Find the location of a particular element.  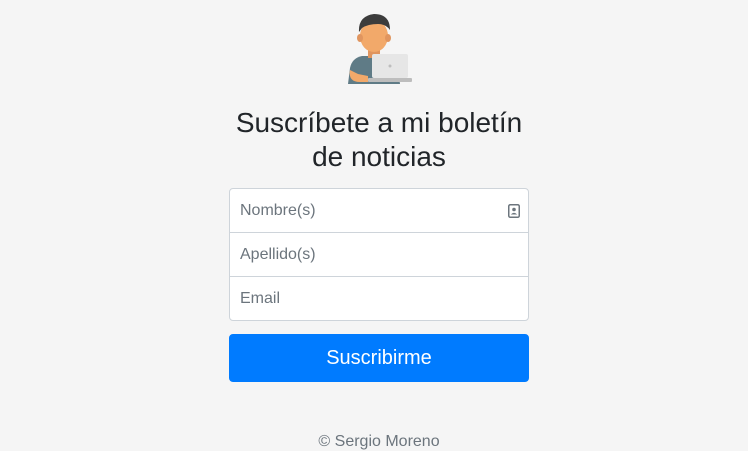

subscribe-form is located at coordinates (379, 254).